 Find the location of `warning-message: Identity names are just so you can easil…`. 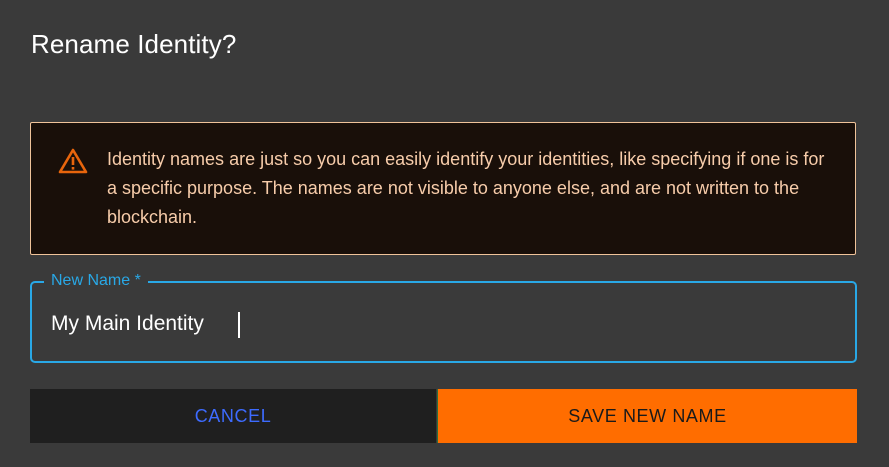

warning-message: Identity names are just so you can easil… is located at coordinates (466, 188).